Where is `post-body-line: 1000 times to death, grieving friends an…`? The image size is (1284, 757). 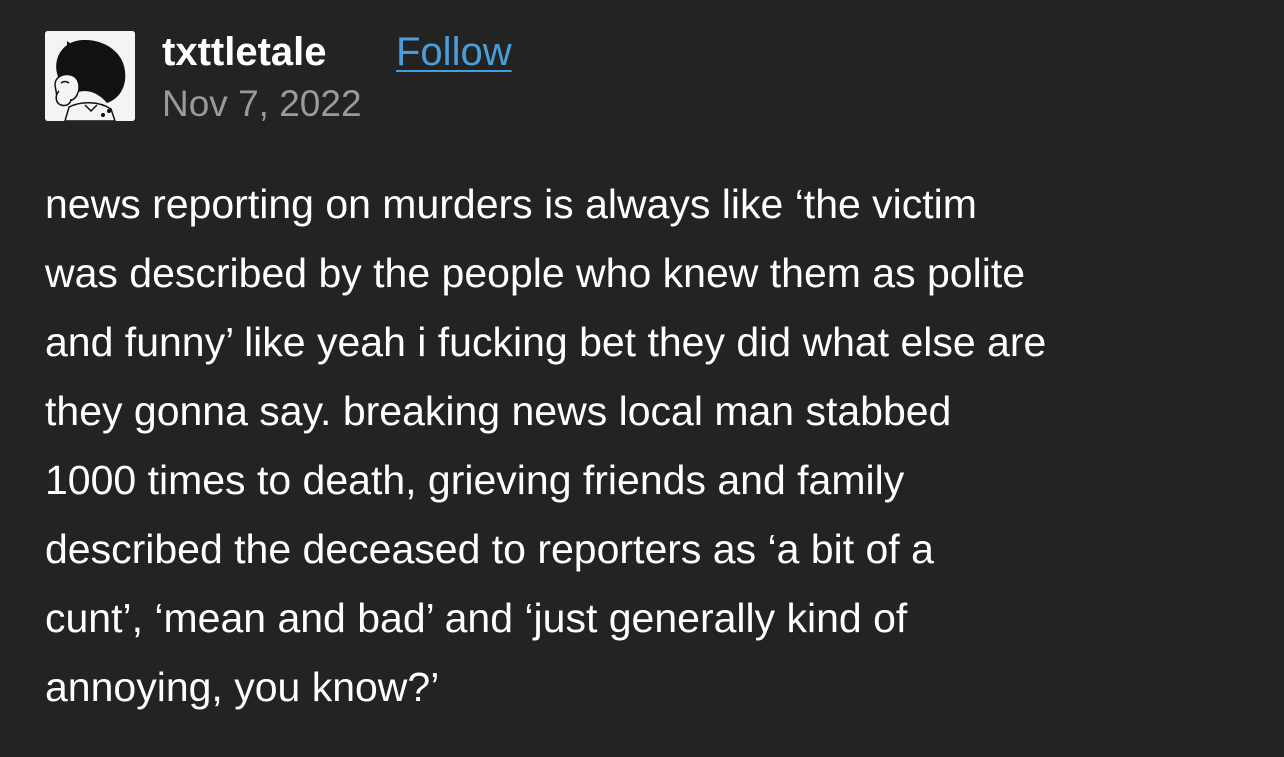
post-body-line: 1000 times to death, grieving friends an… is located at coordinates (475, 480).